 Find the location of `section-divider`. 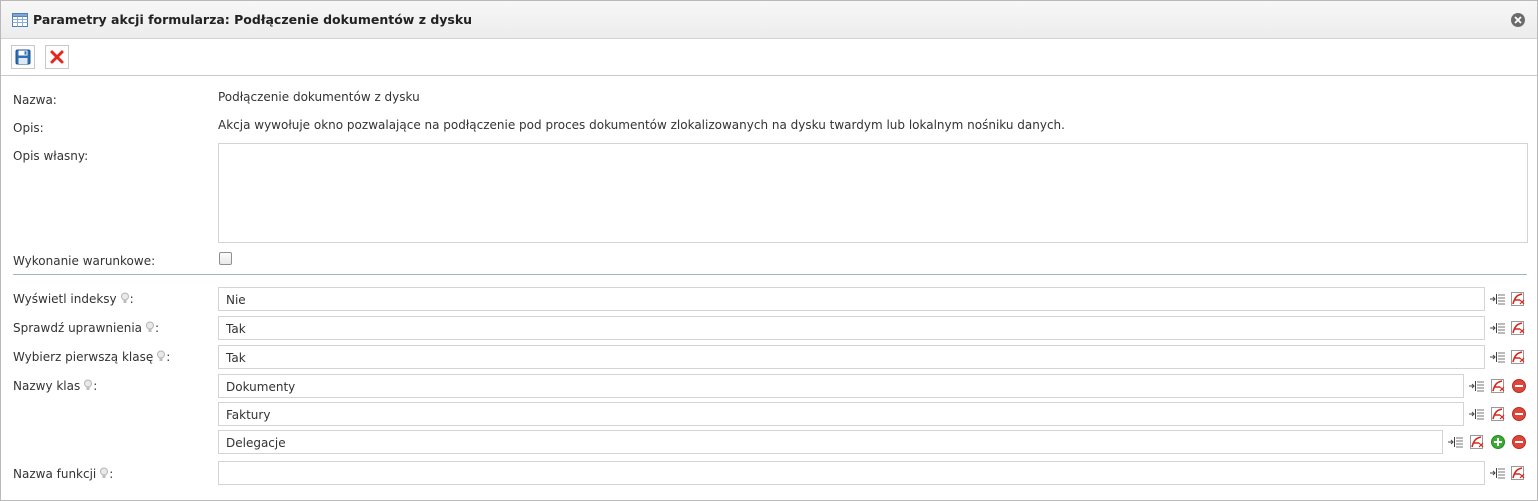

section-divider is located at coordinates (770, 274).